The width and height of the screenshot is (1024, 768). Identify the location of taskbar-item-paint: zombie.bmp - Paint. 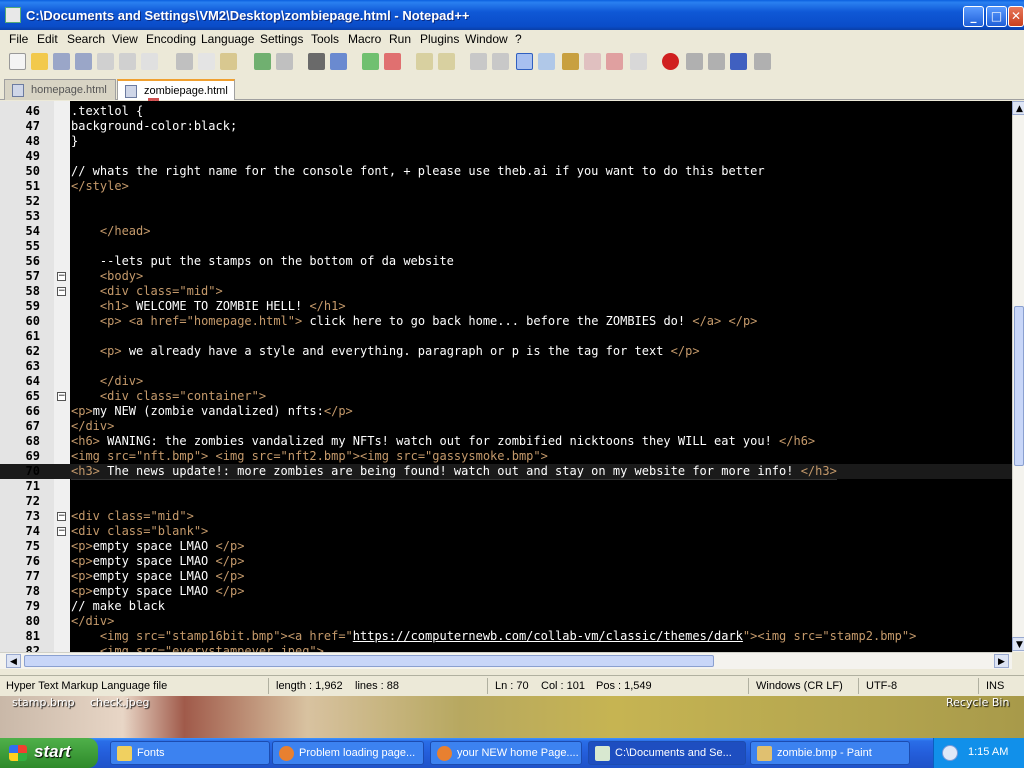
(830, 753).